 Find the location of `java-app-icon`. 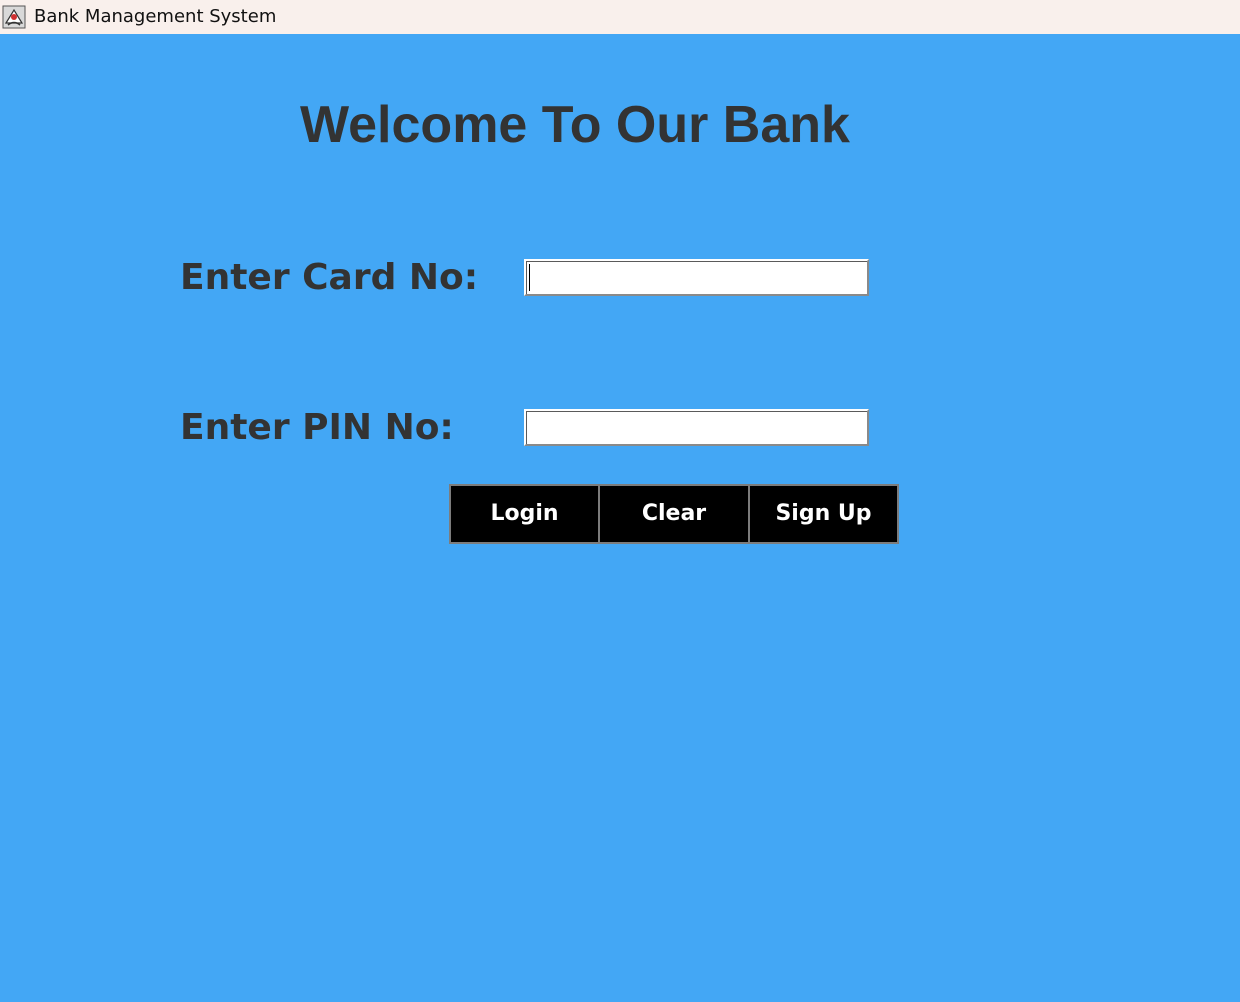

java-app-icon is located at coordinates (14, 17).